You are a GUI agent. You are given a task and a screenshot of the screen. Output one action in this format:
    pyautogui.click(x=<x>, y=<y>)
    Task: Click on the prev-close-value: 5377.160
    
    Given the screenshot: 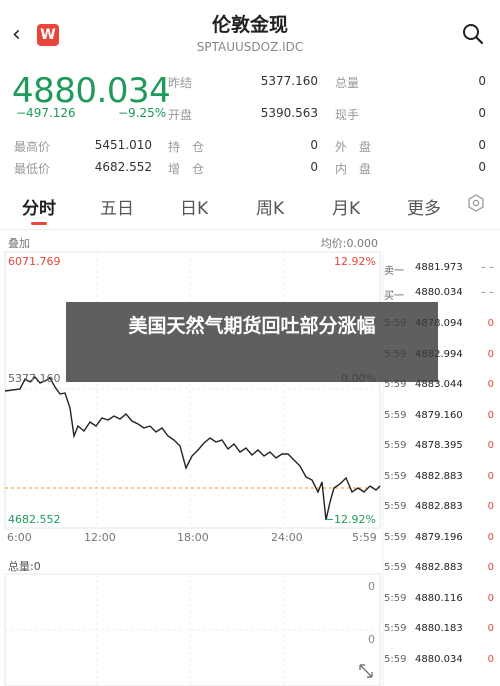 What is the action you would take?
    pyautogui.click(x=289, y=81)
    